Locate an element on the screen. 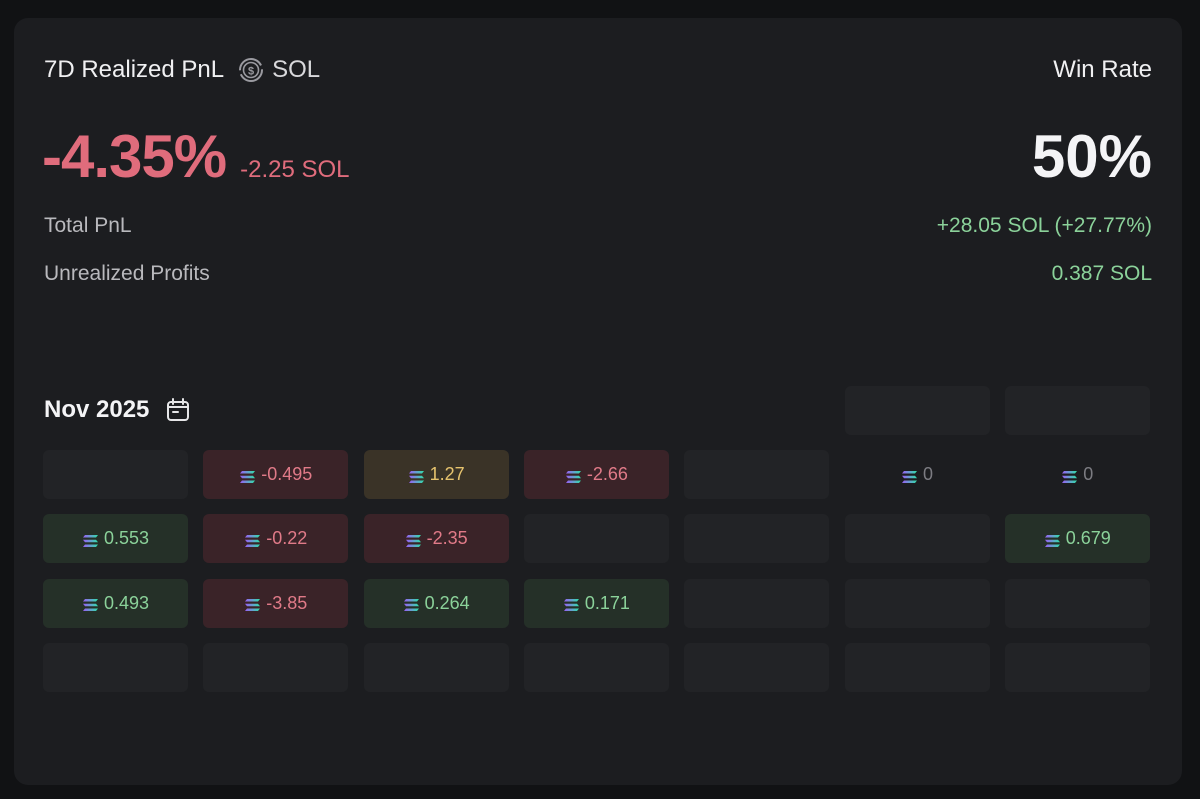 This screenshot has width=1200, height=799. calendar-day-cell: 1.27 is located at coordinates (436, 475).